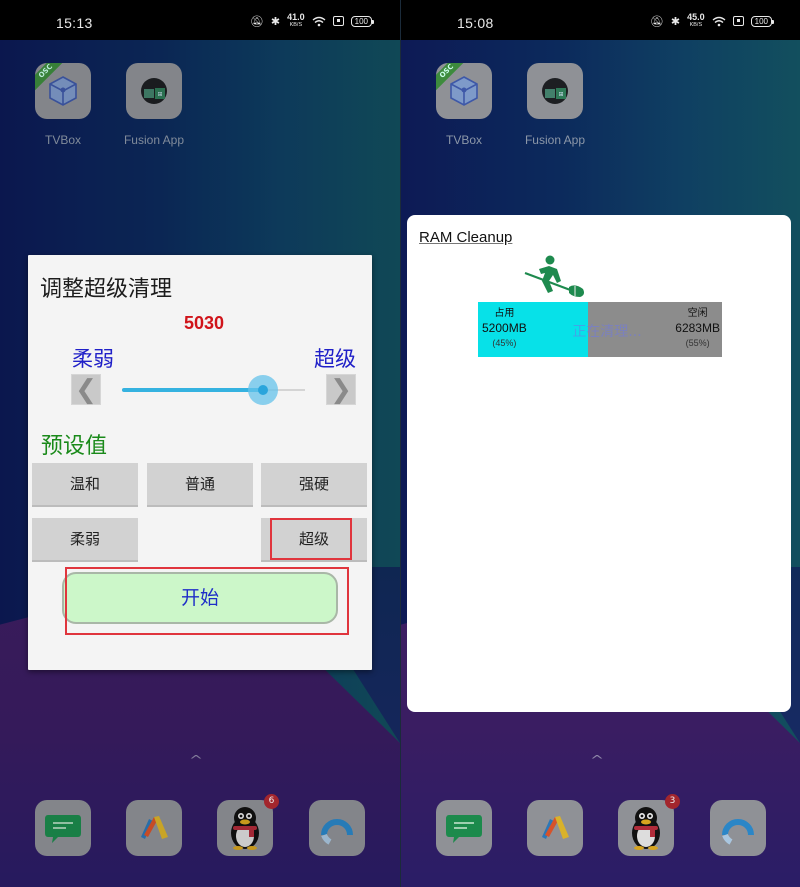  I want to click on chevron-left-icon: ❮, so click(86, 390).